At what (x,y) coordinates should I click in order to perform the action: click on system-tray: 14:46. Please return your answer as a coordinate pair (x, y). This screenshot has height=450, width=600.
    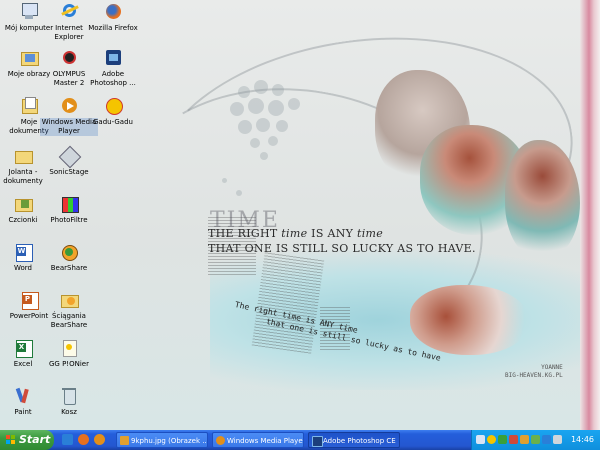
    Looking at the image, I should click on (535, 440).